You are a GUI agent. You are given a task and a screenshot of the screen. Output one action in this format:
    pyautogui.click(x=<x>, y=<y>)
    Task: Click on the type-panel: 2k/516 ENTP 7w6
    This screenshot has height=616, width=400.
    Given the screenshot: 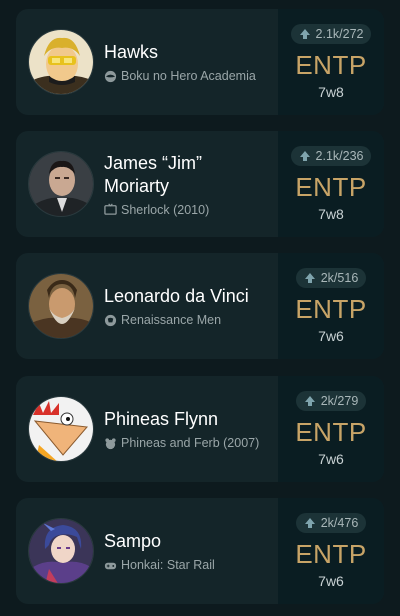 What is the action you would take?
    pyautogui.click(x=331, y=306)
    